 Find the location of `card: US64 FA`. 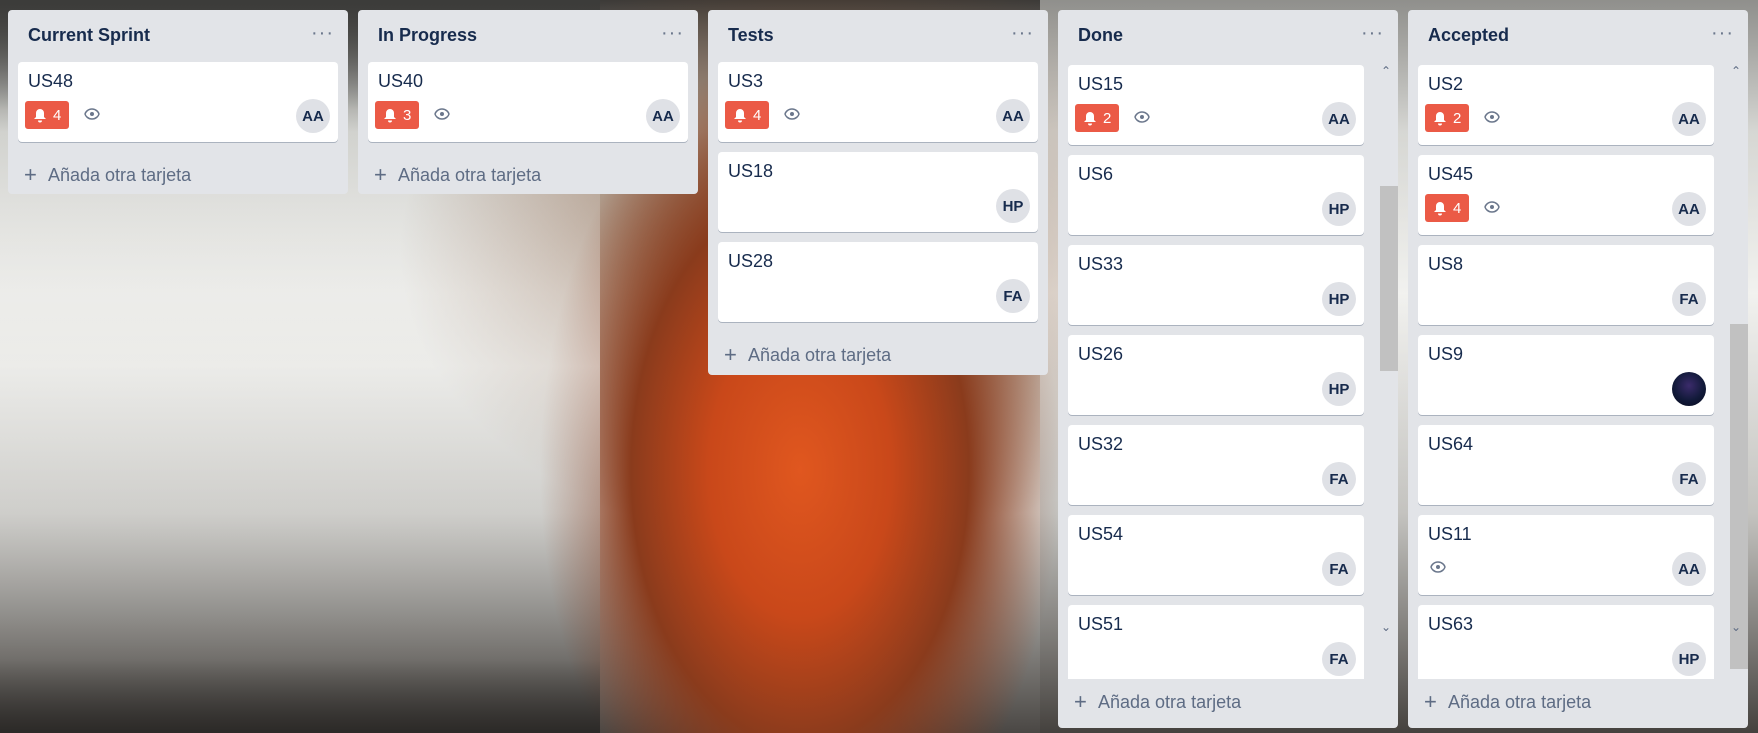

card: US64 FA is located at coordinates (1566, 465).